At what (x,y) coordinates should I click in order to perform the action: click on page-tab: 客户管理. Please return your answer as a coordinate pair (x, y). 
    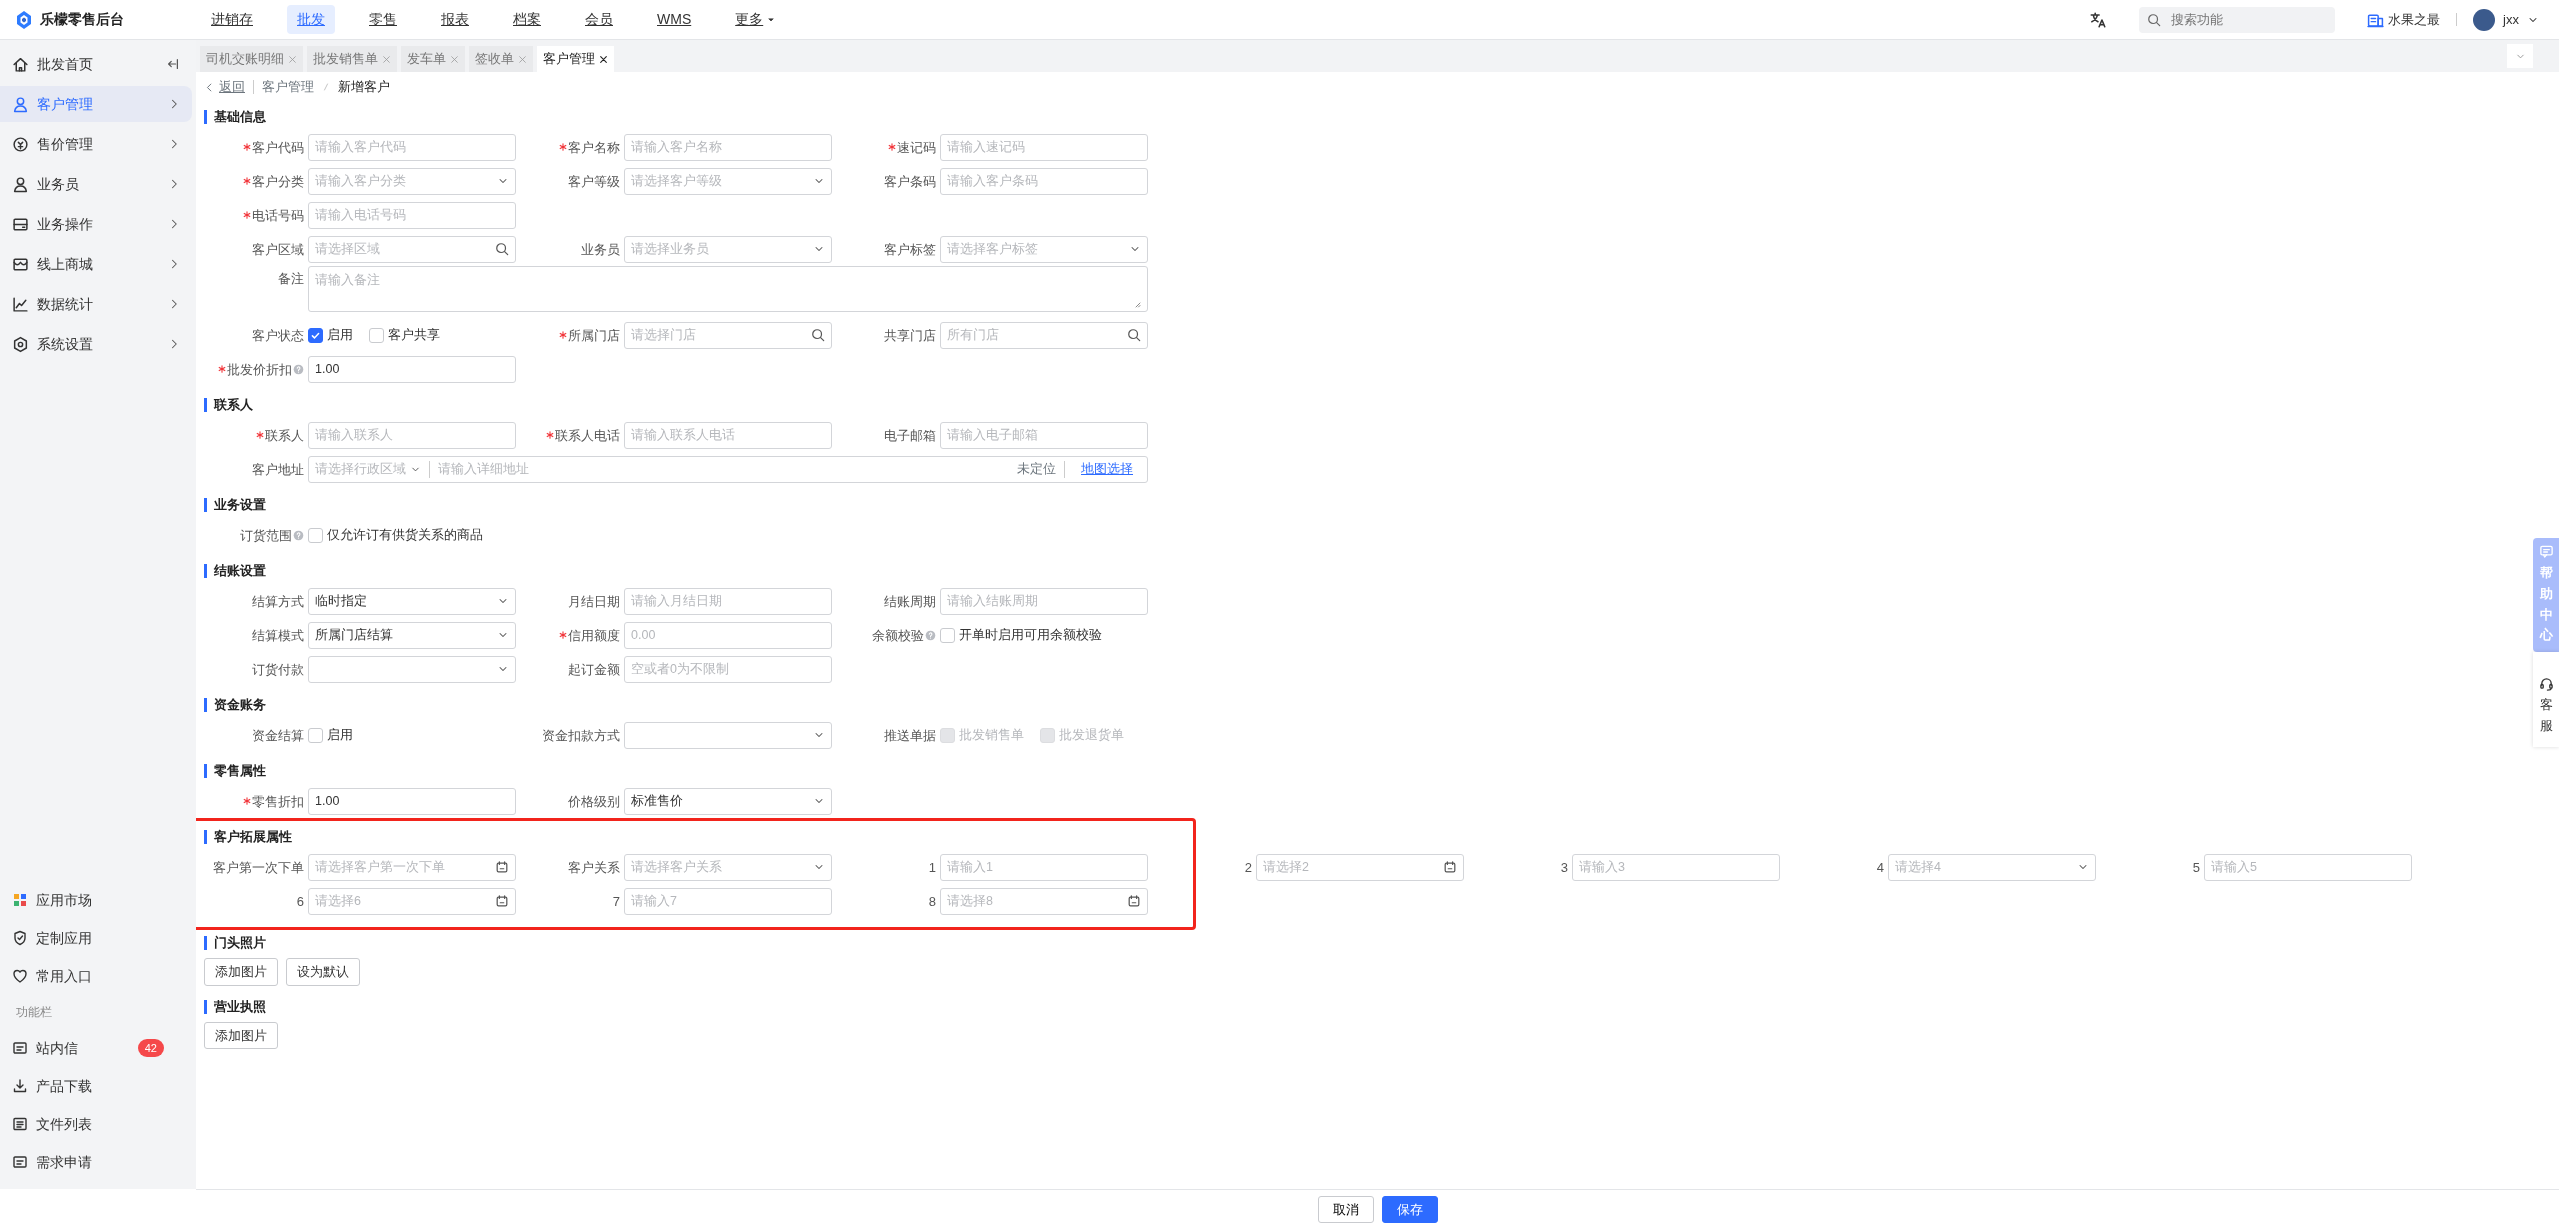
    Looking at the image, I should click on (575, 59).